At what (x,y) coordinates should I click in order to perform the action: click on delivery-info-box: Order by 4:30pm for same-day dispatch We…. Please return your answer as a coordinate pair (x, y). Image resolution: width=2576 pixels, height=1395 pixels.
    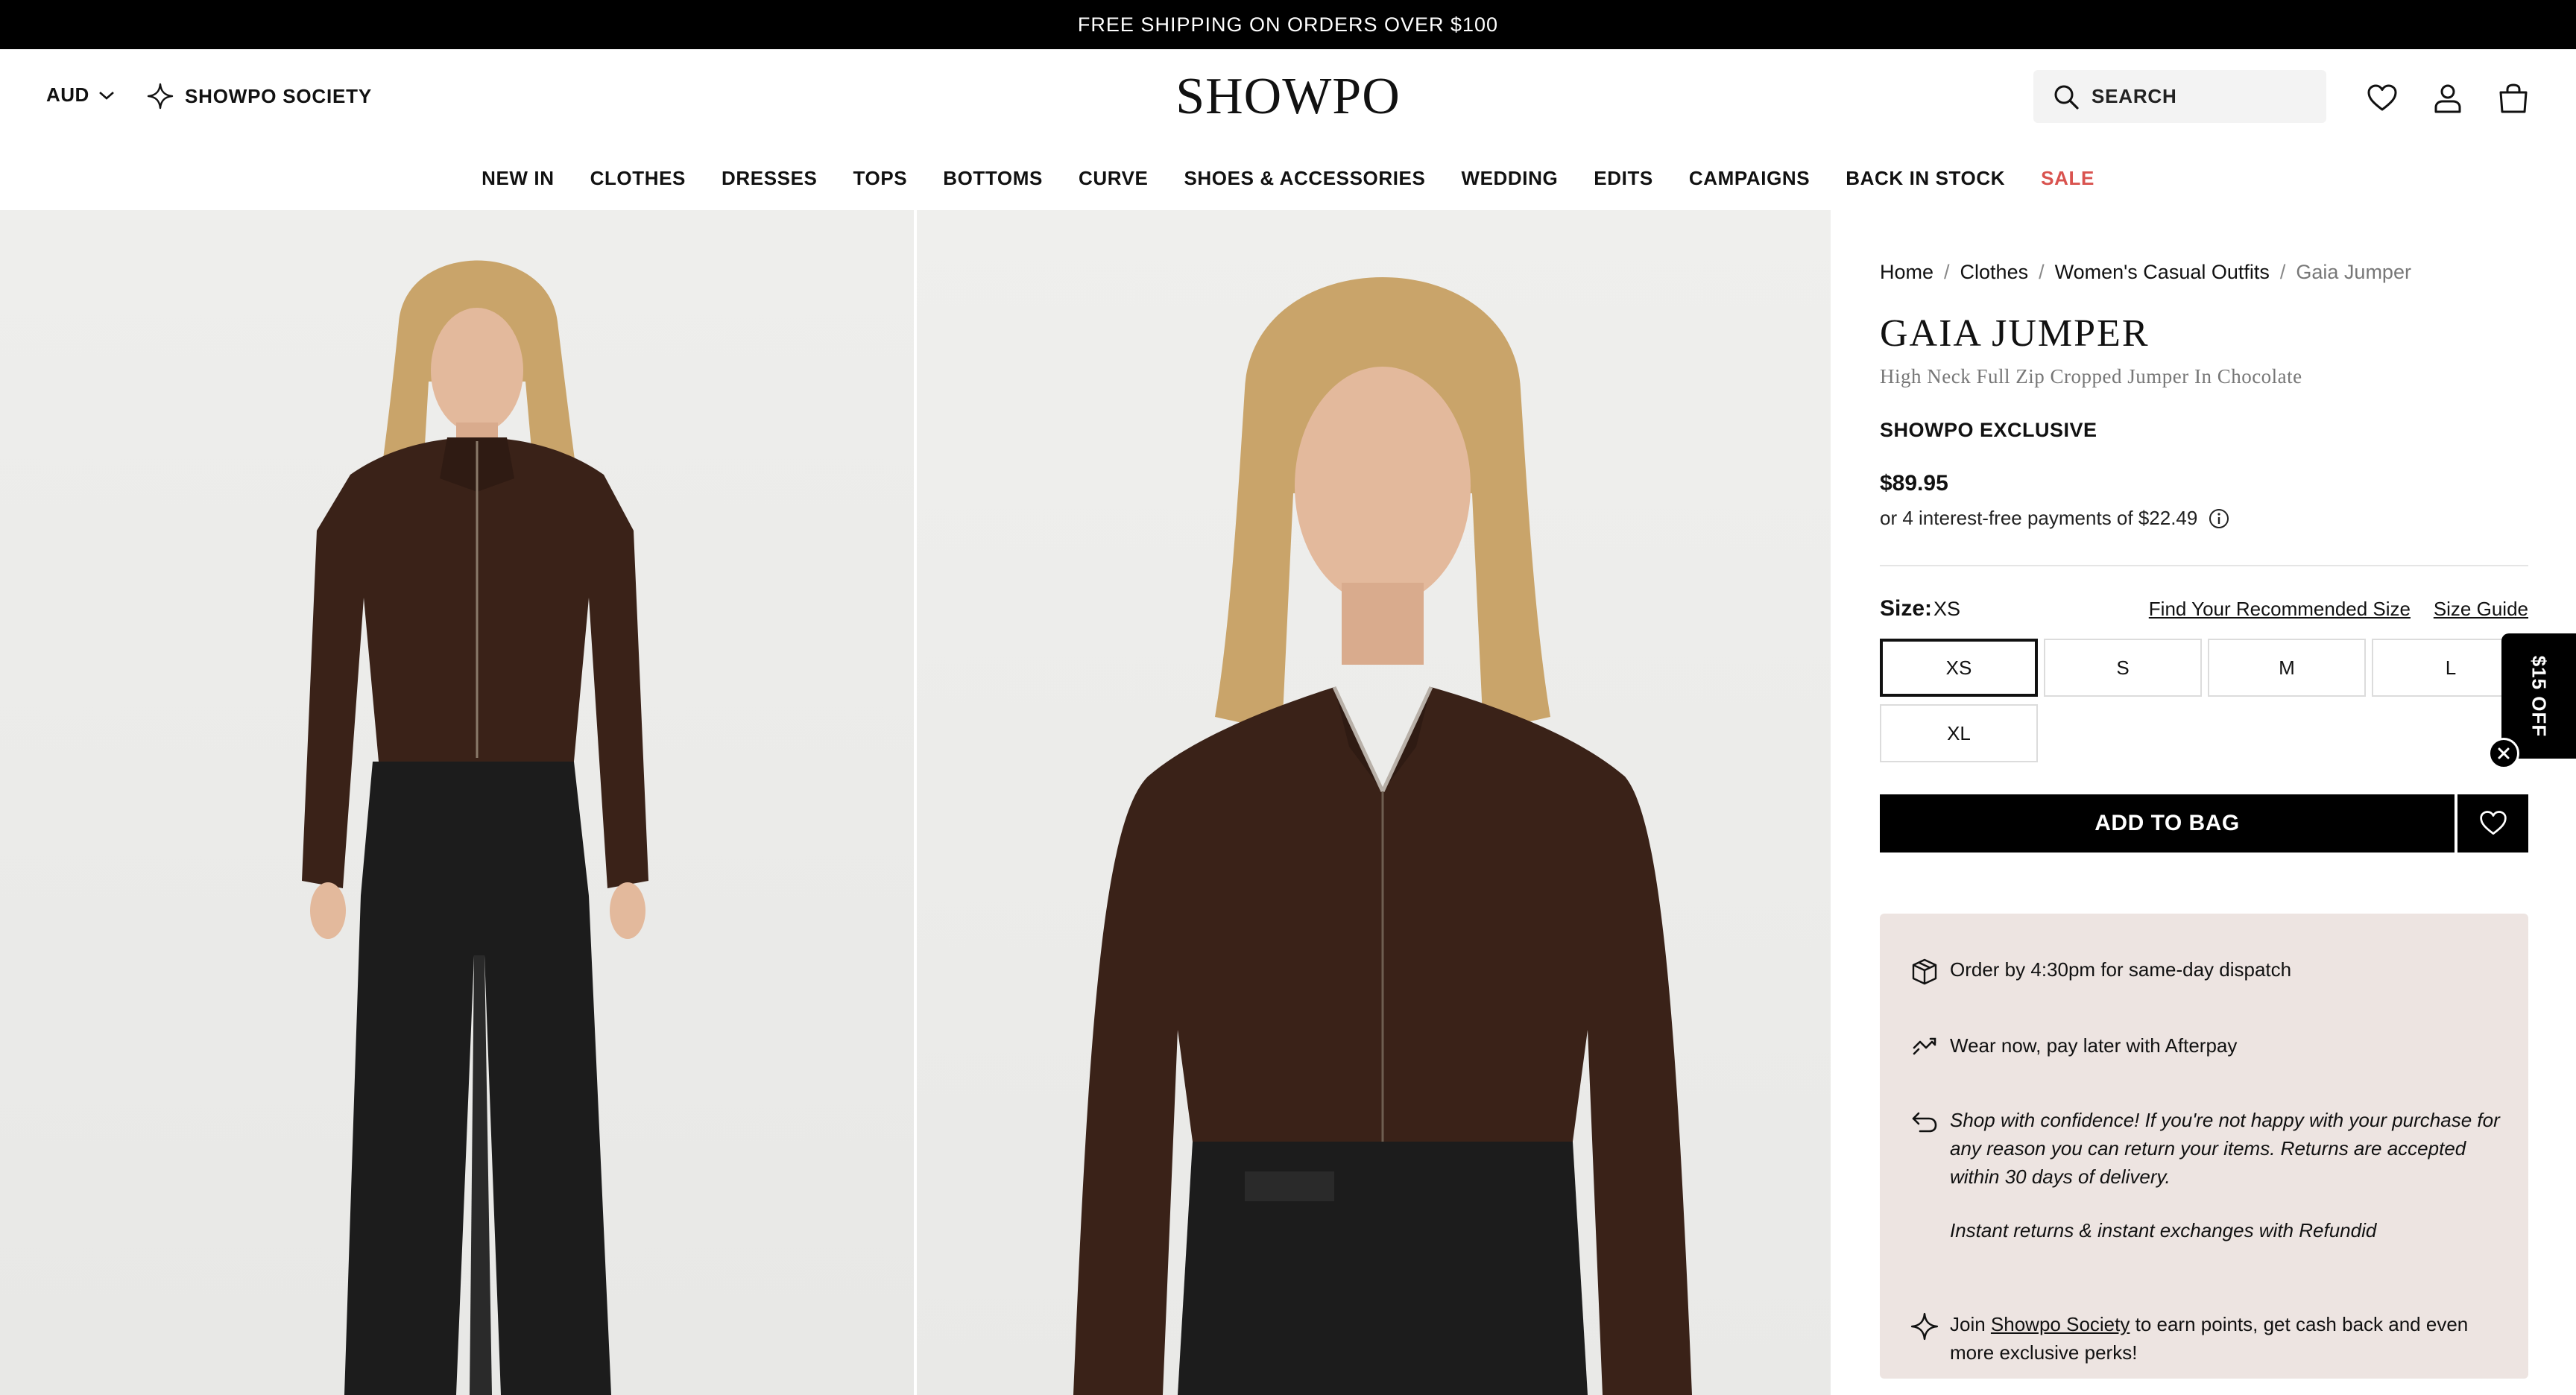
    Looking at the image, I should click on (2204, 1147).